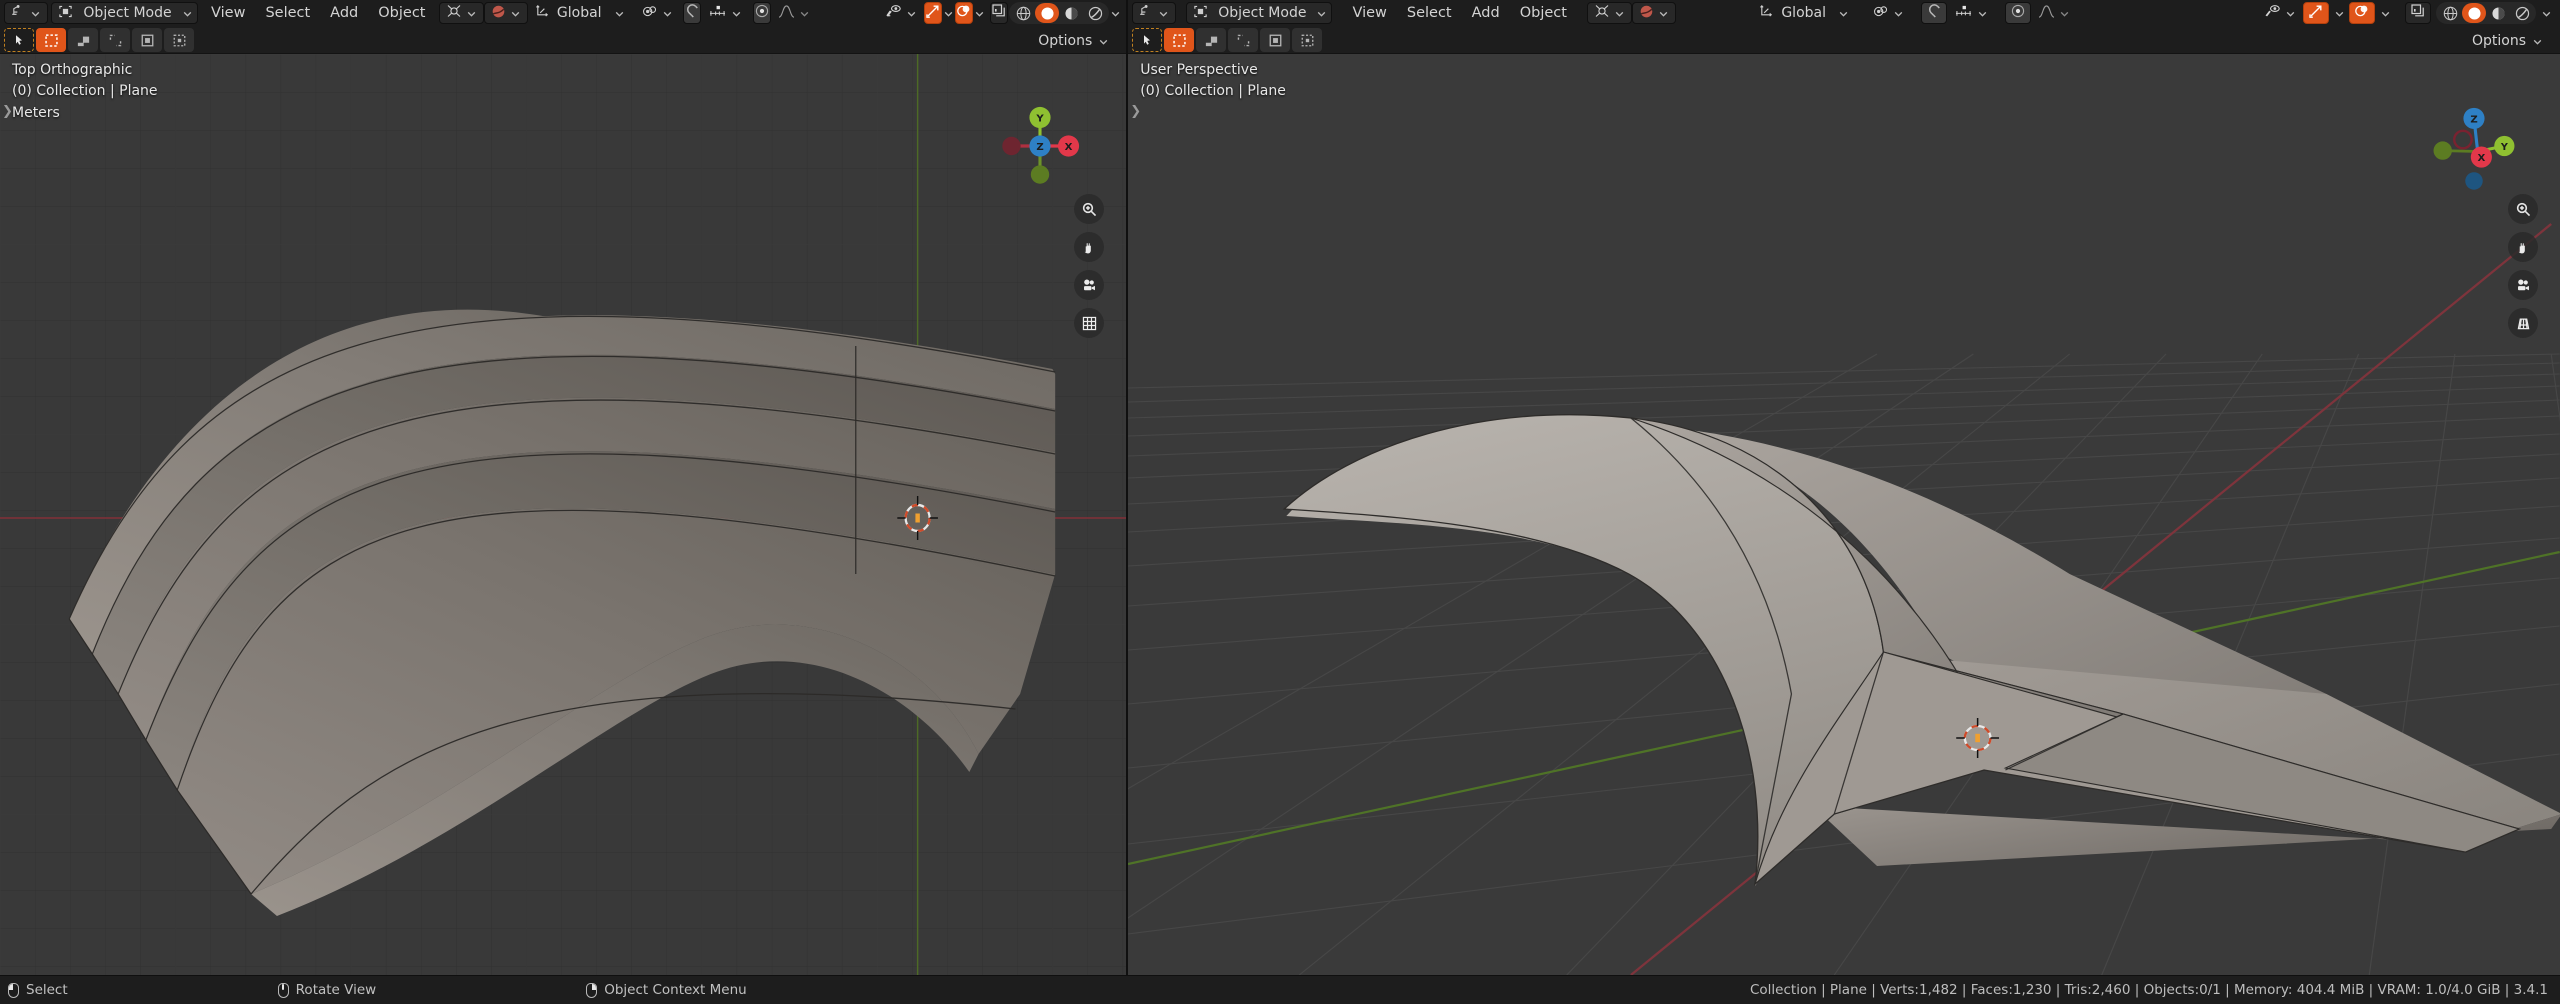 The image size is (2560, 1004). I want to click on snap-increment-icon, so click(1963, 13).